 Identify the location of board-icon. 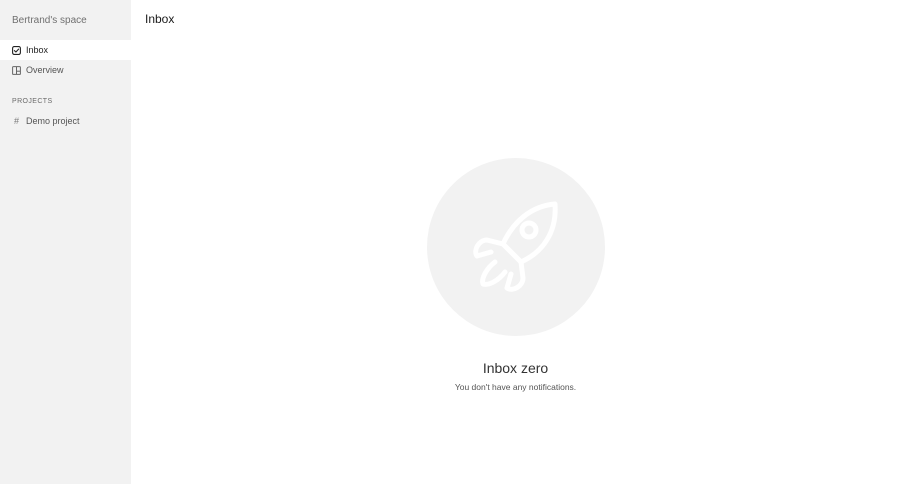
(16, 70).